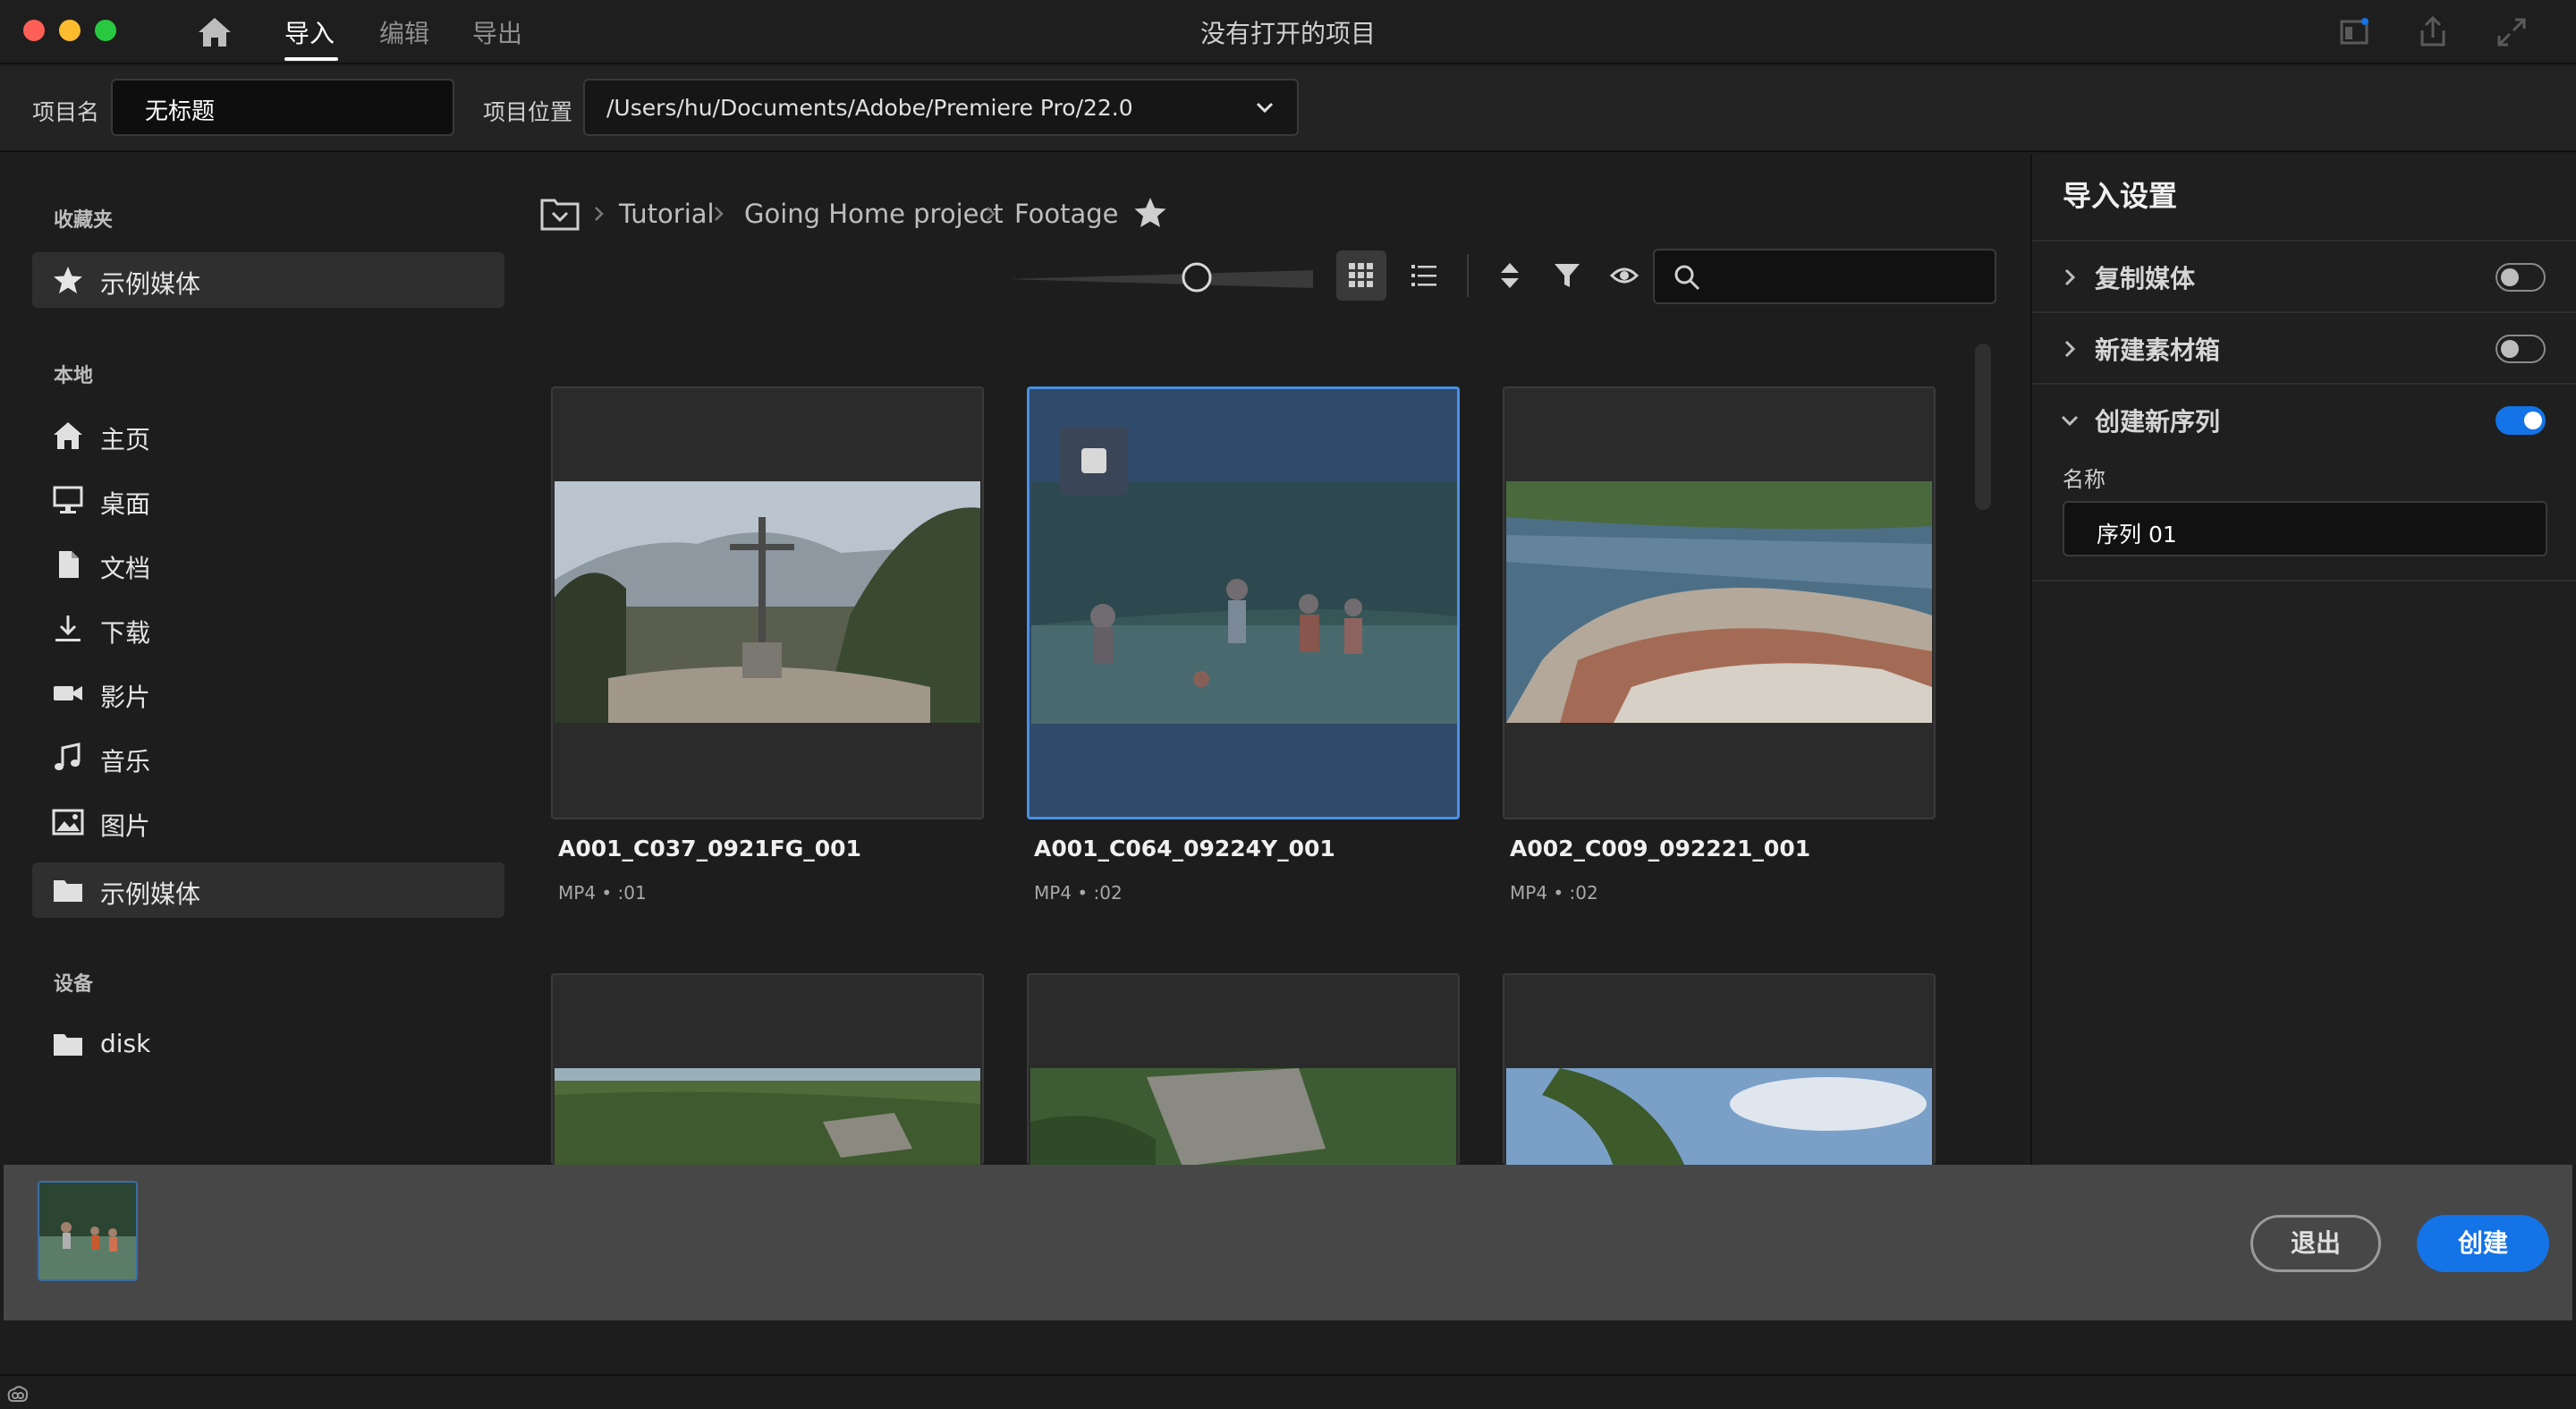 This screenshot has height=1409, width=2576. Describe the element at coordinates (282, 108) in the screenshot. I see `project-name-input: 无标题` at that location.